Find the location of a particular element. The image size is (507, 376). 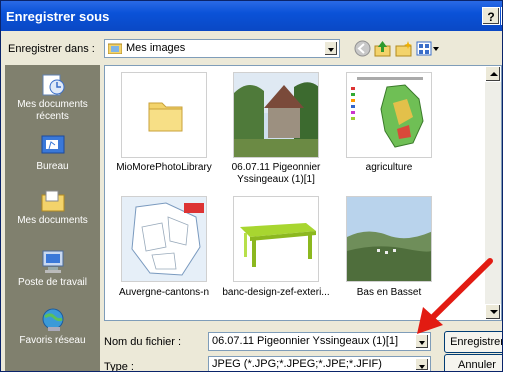

file-name: agriculture is located at coordinates (389, 168).